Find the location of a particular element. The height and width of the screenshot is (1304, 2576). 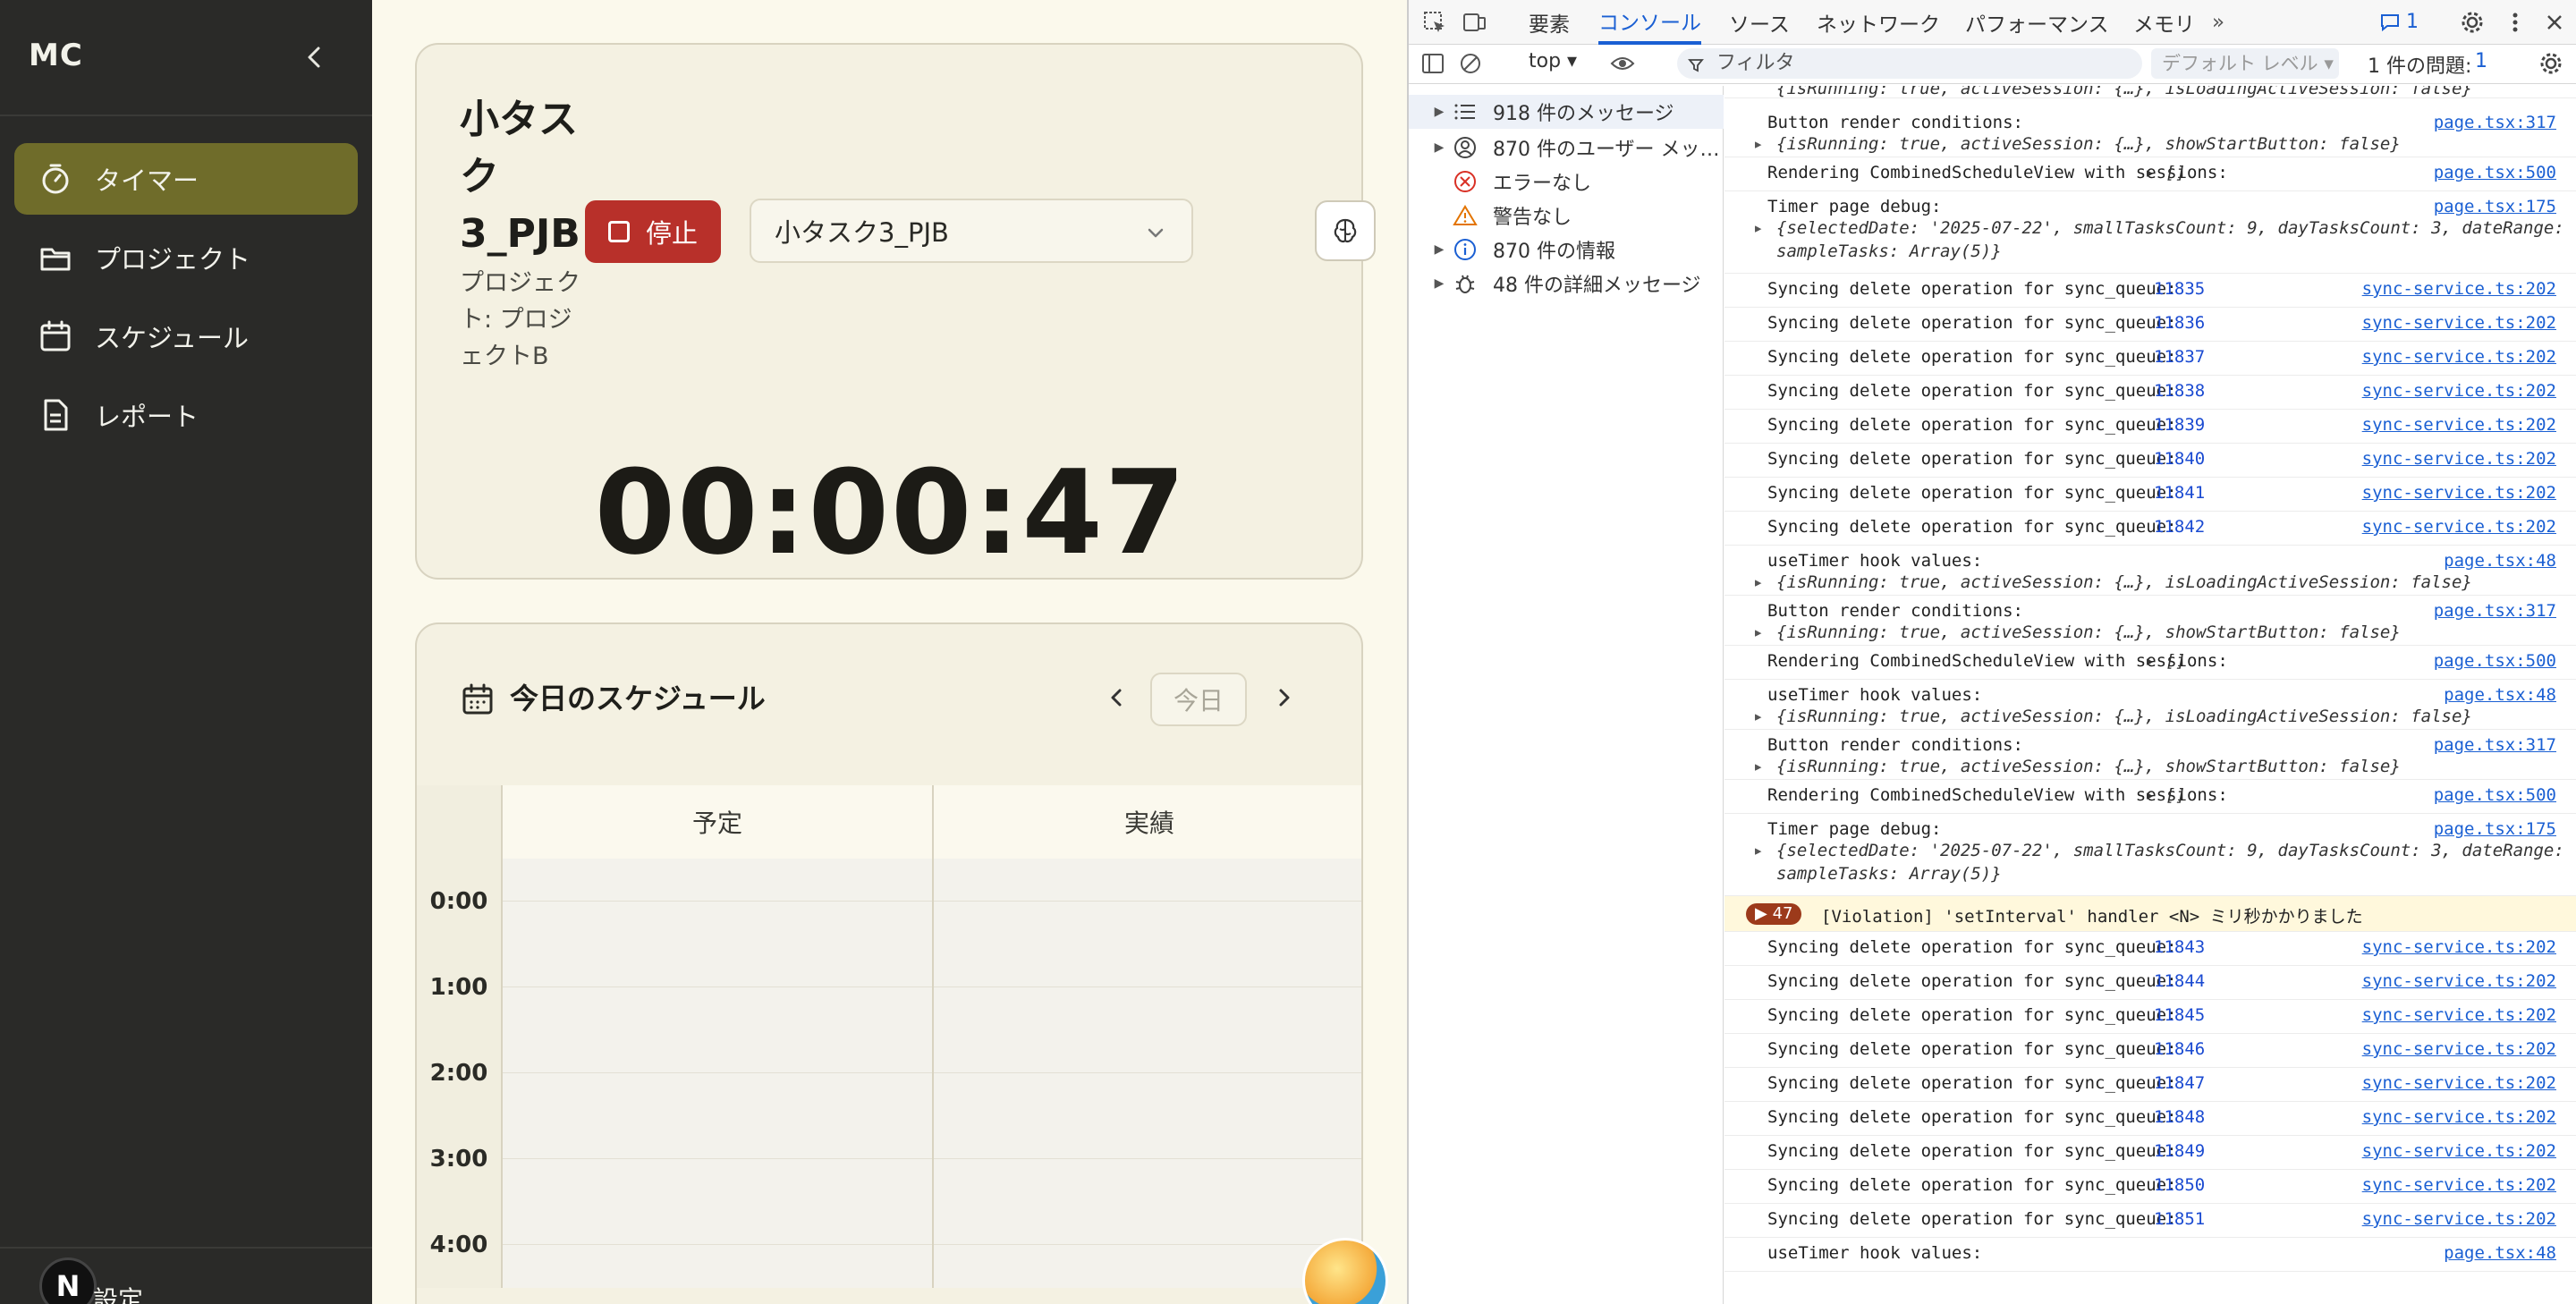

today-button: 今日 is located at coordinates (1198, 699).